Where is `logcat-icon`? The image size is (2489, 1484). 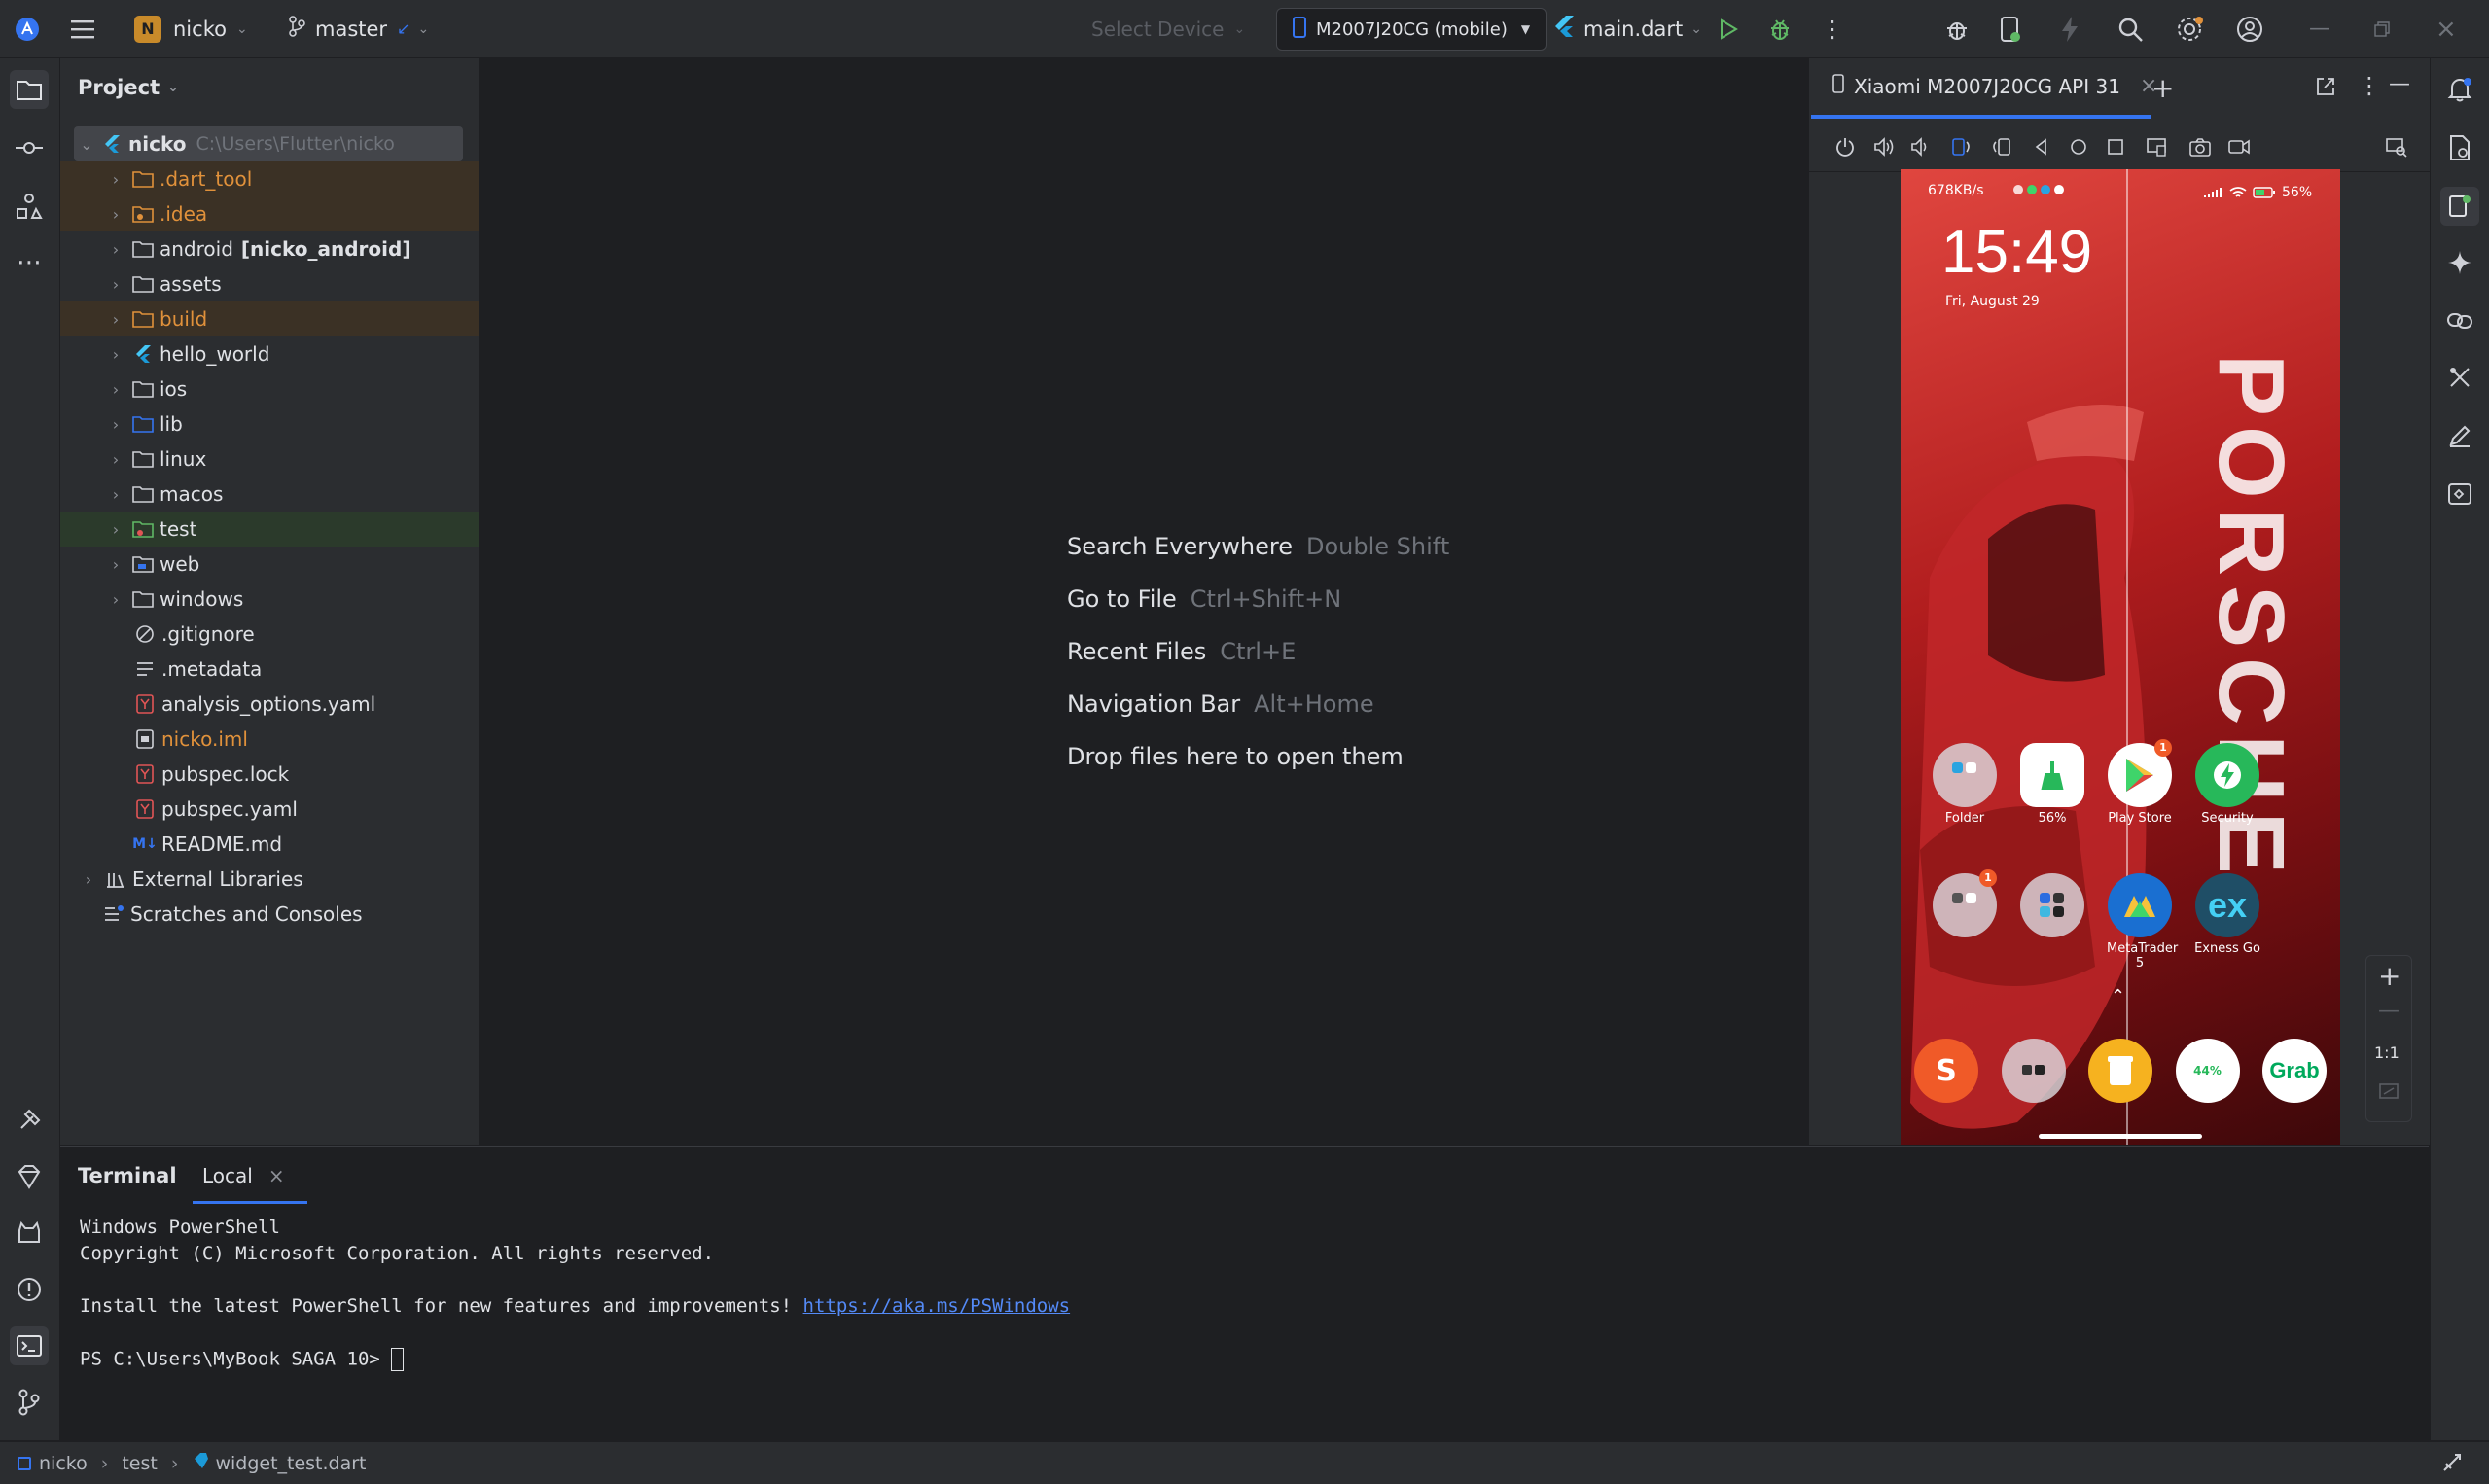
logcat-icon is located at coordinates (29, 1234).